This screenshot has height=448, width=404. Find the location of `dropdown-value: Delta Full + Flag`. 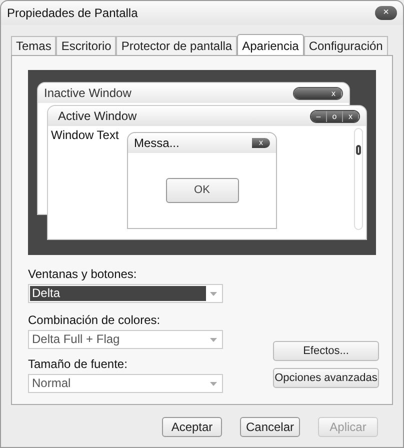

dropdown-value: Delta Full + Flag is located at coordinates (76, 339).